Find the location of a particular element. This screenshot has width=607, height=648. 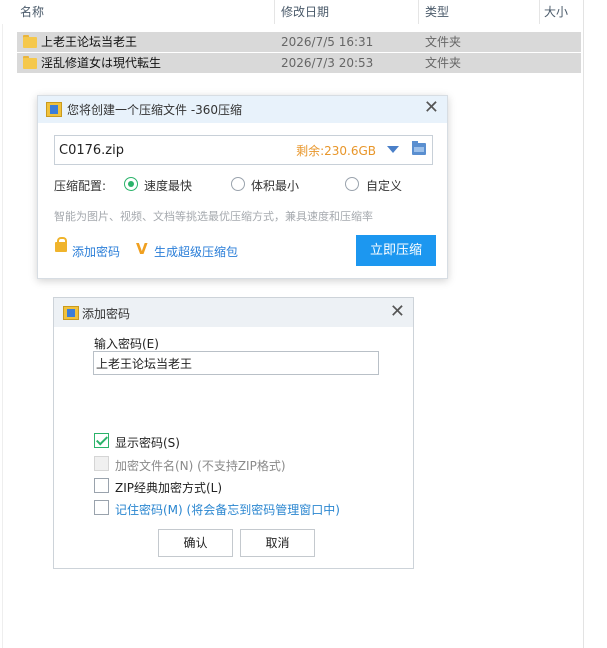

browse-folder-icon is located at coordinates (419, 148).